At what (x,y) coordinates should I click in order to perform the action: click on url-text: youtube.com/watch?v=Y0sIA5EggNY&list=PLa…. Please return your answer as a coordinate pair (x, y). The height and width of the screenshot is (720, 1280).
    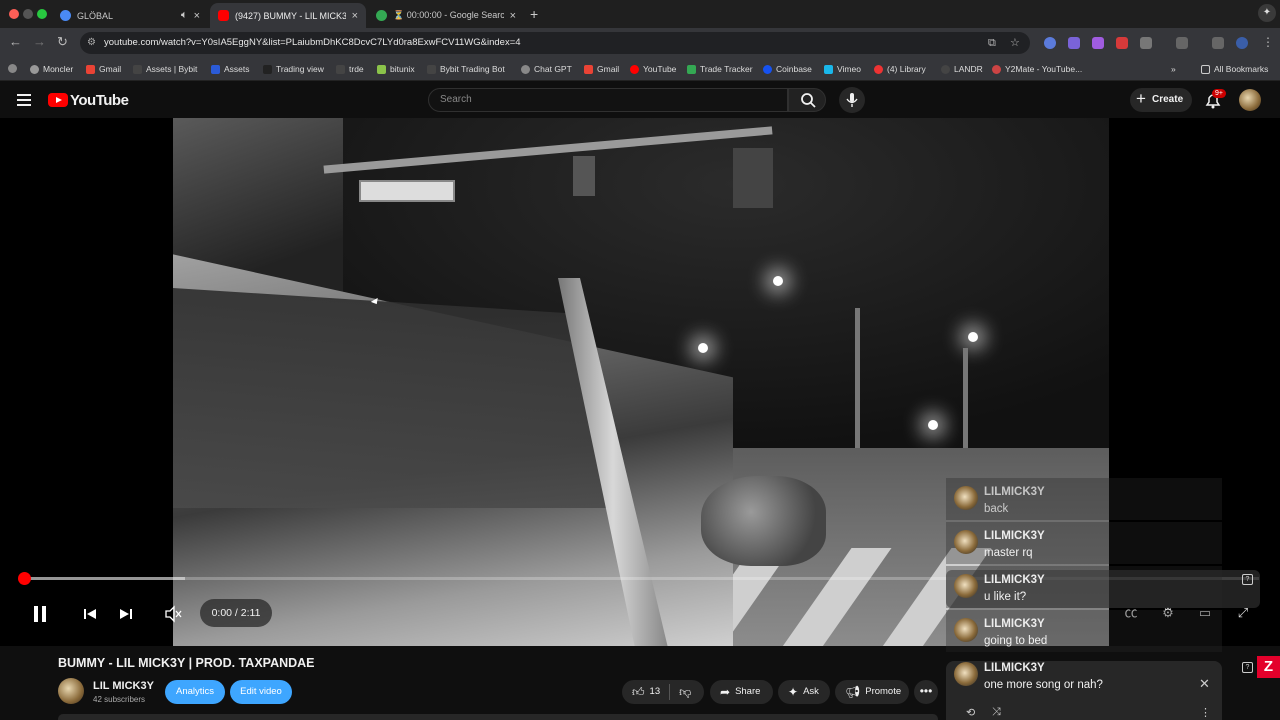
    Looking at the image, I should click on (312, 42).